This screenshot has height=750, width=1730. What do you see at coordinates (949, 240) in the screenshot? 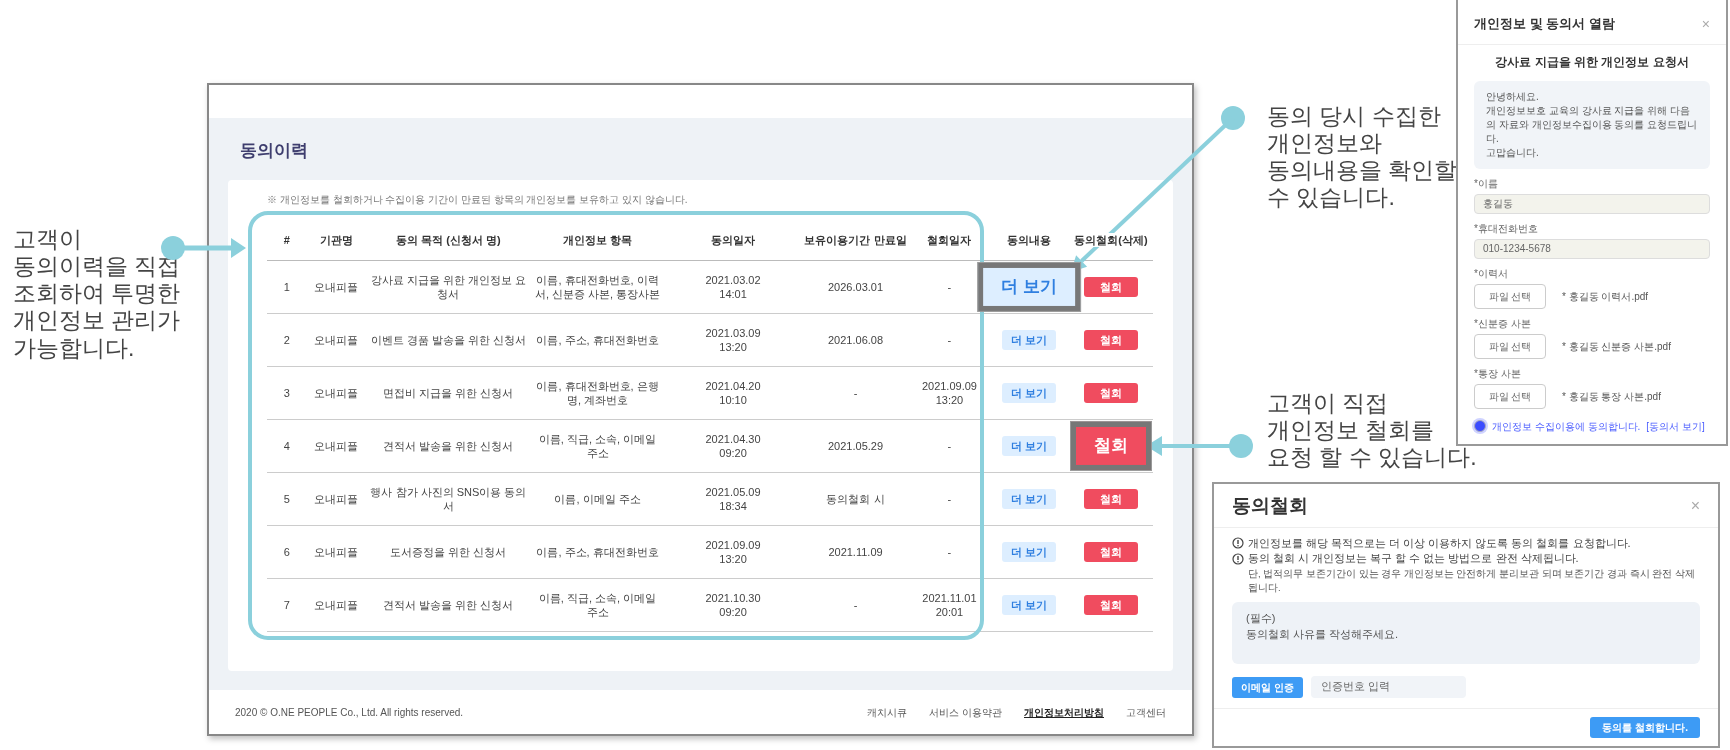
I see `column-header: 철회일자` at bounding box center [949, 240].